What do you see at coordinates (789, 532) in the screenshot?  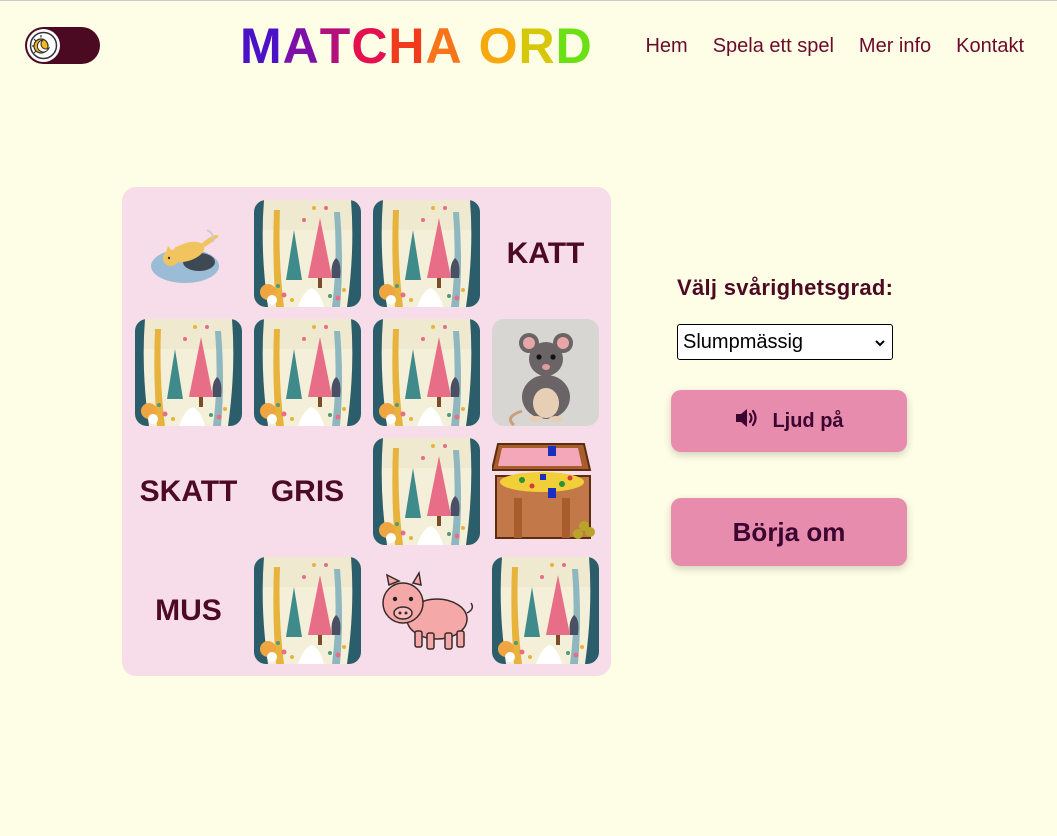 I see `restart-button: Börja om` at bounding box center [789, 532].